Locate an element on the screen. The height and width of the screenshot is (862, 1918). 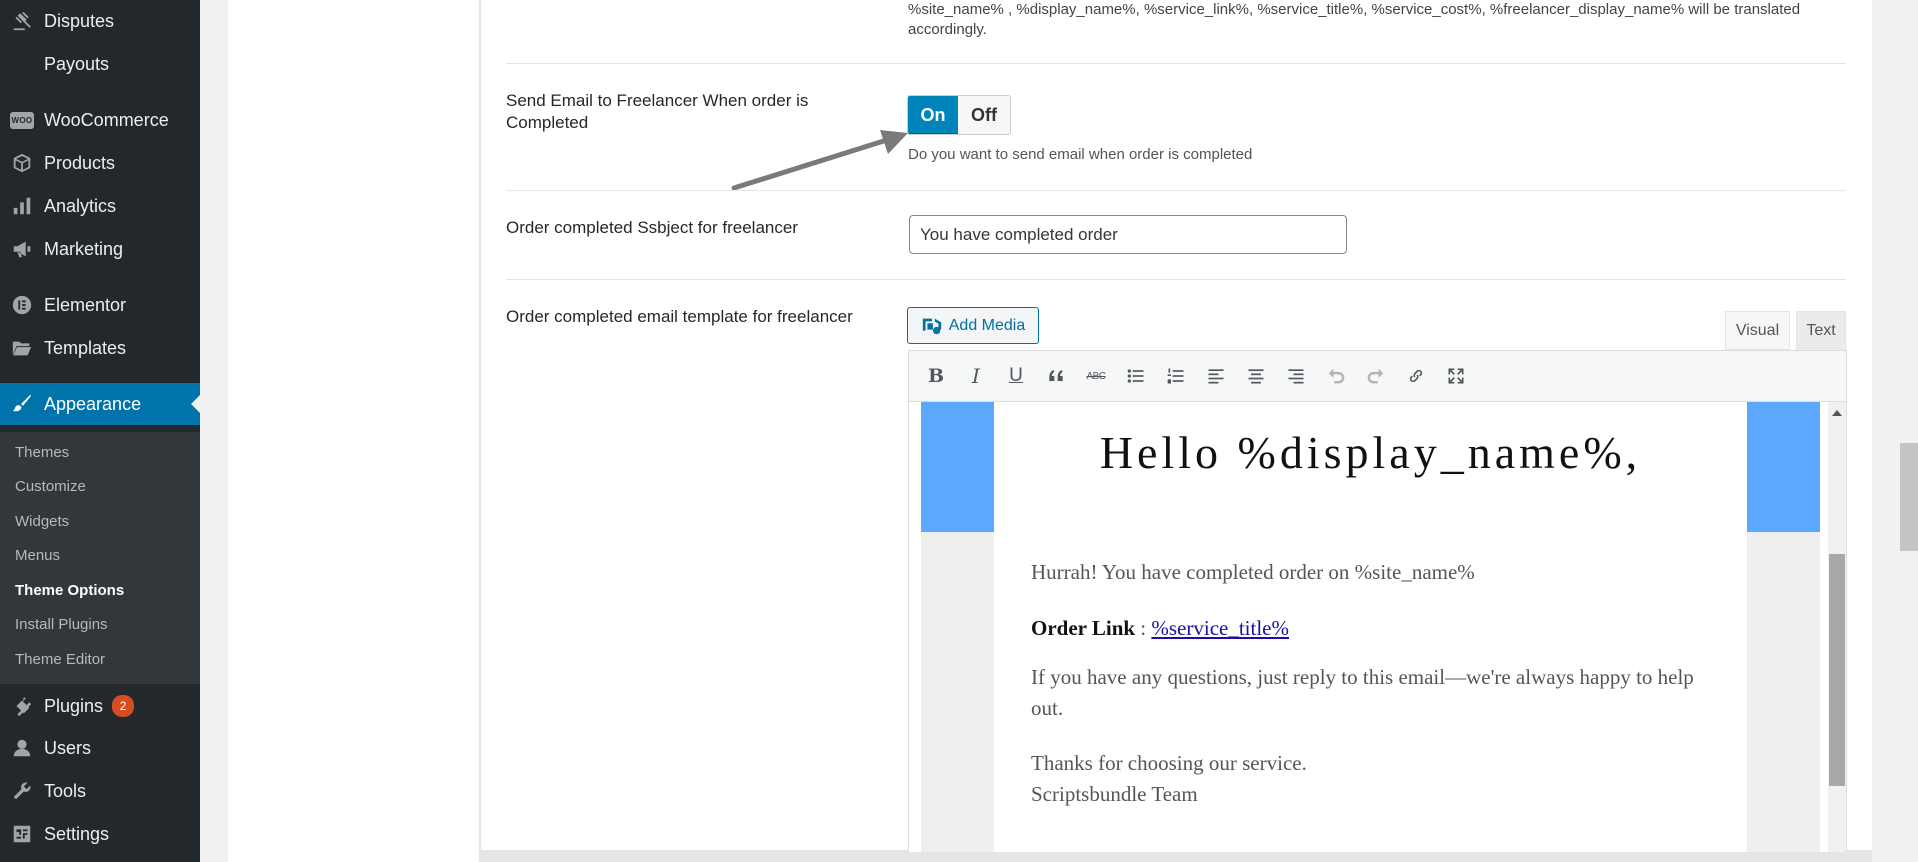
italic-button: I is located at coordinates (976, 376).